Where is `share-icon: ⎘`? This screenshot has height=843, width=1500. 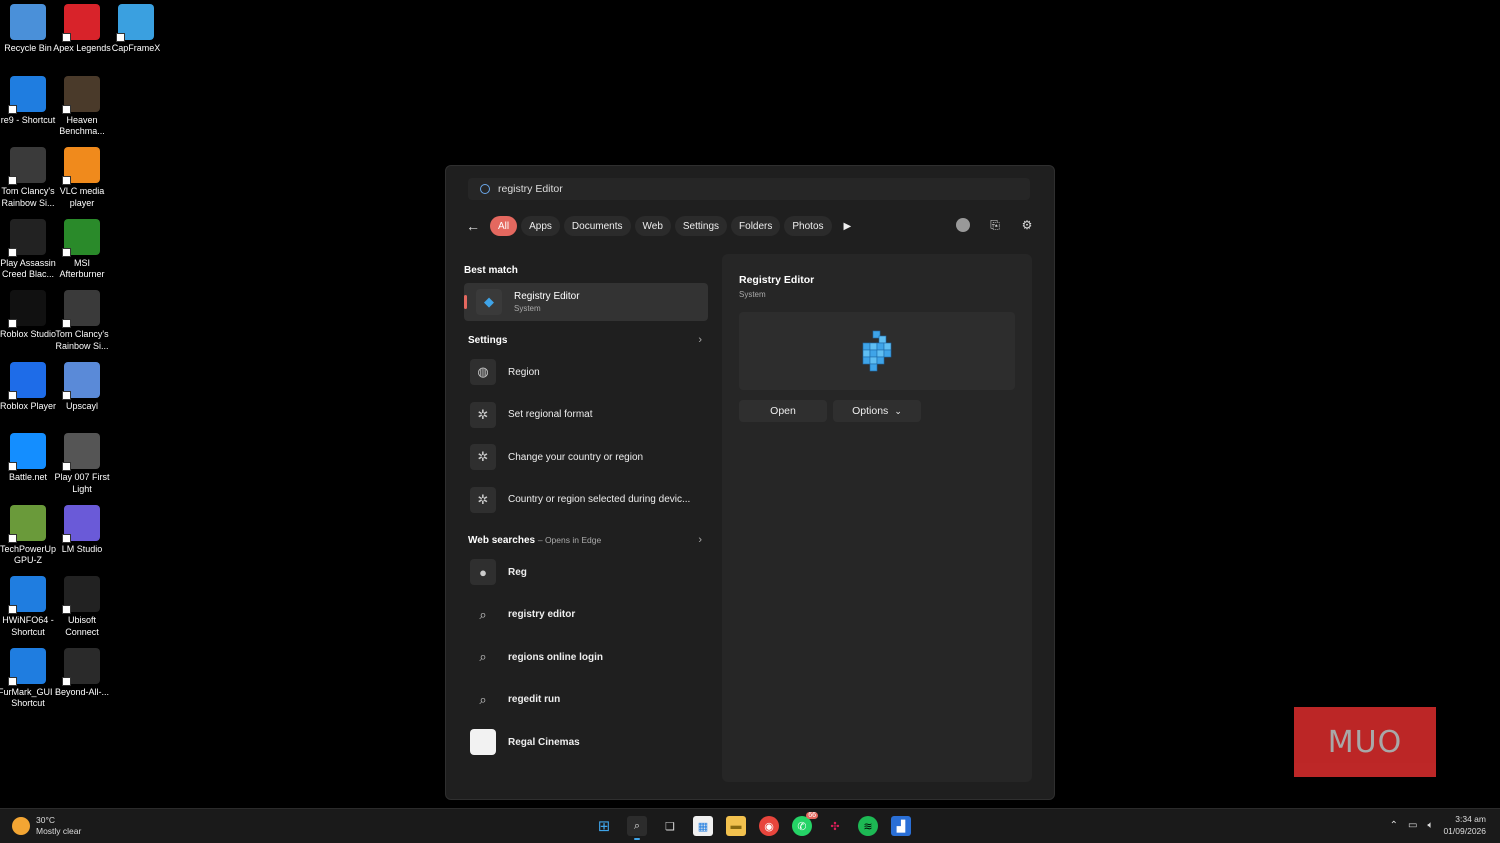
share-icon: ⎘ is located at coordinates (995, 225).